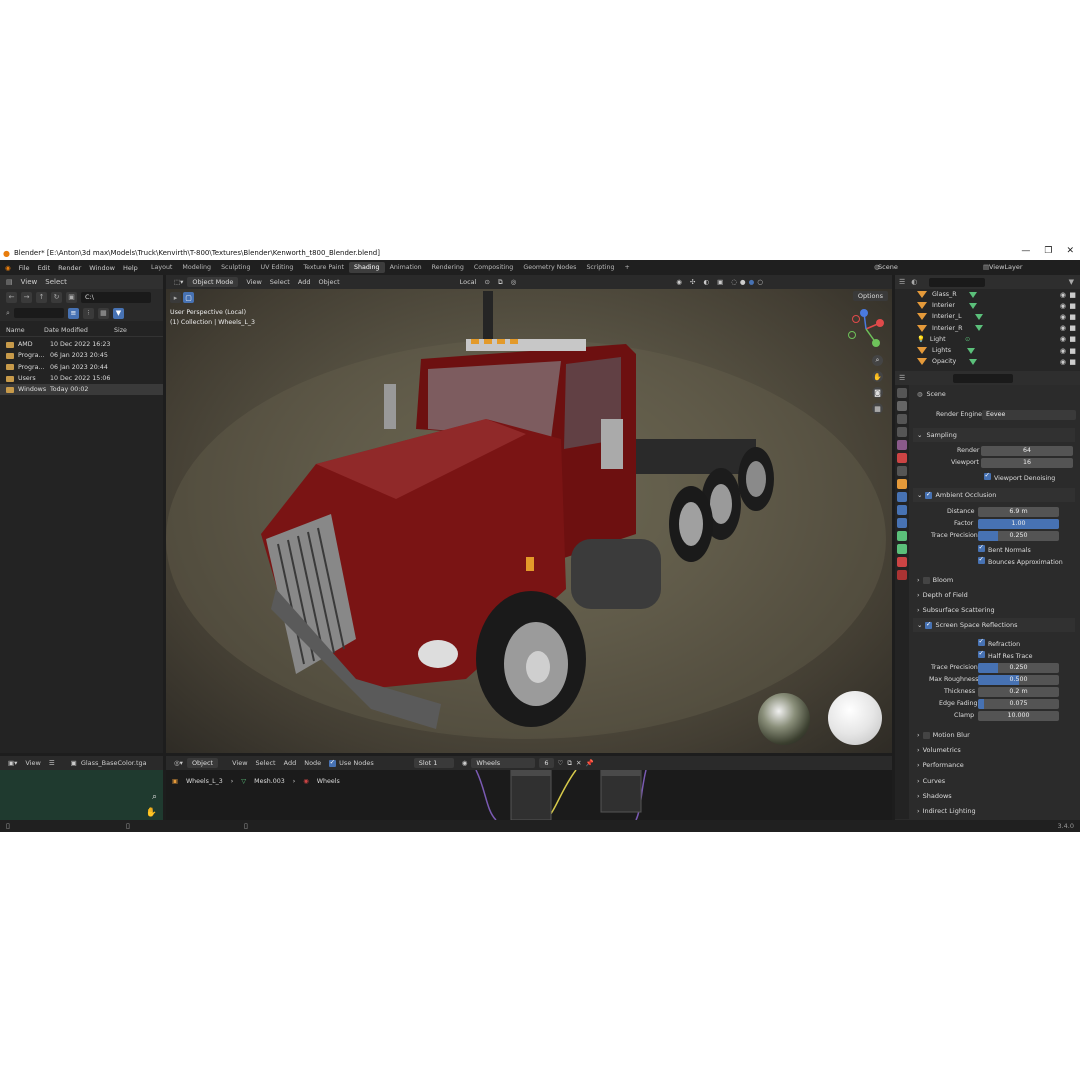 This screenshot has height=1080, width=1080. Describe the element at coordinates (52, 763) in the screenshot. I see `hamburger-menu-icon: ☰` at that location.